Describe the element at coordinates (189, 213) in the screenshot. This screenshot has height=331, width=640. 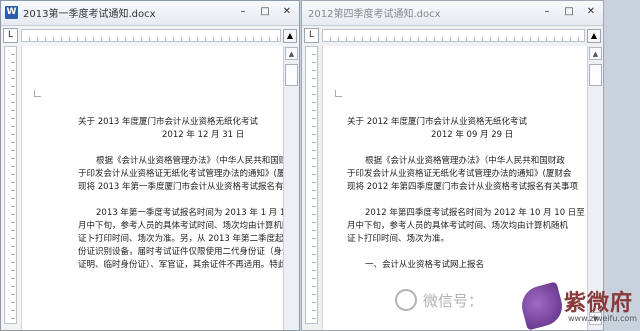
I see `doc-paragraph-line: 2013 年第一季度考试报名时间为 2013 年 1 月 10 日至` at that location.